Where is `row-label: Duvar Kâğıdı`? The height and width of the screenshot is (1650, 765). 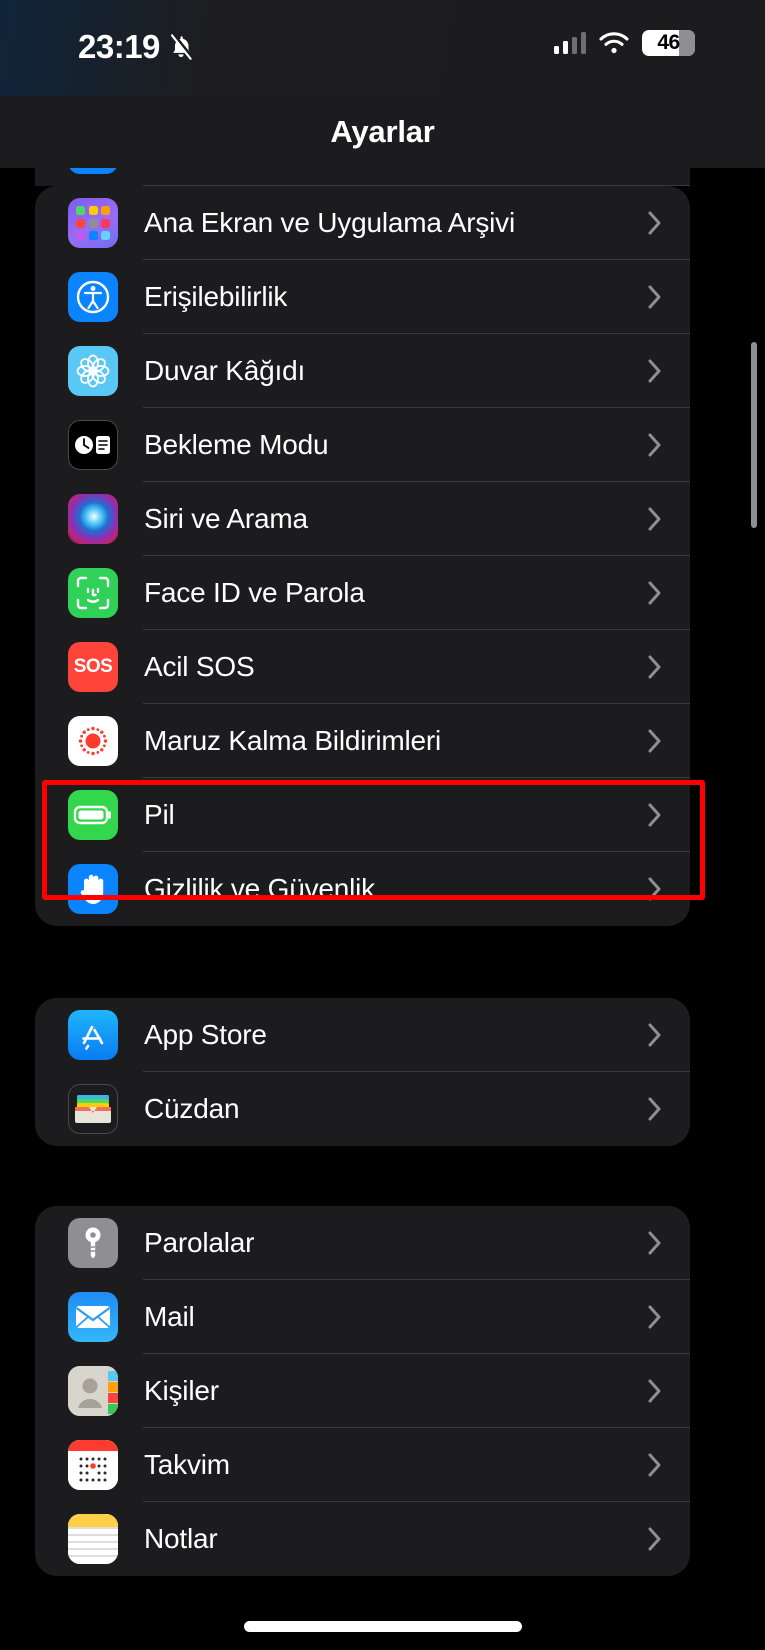
row-label: Duvar Kâğıdı is located at coordinates (225, 370).